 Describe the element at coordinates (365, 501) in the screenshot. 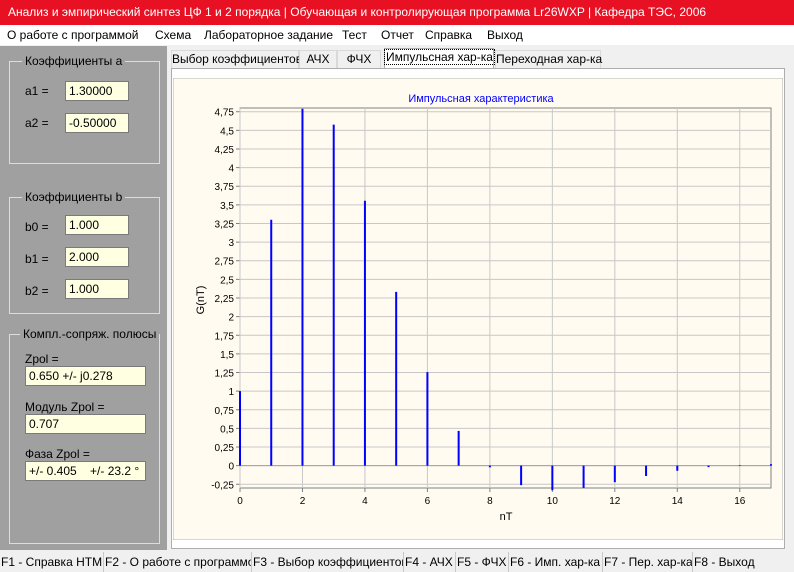

I see `x-tick-label: 4` at that location.